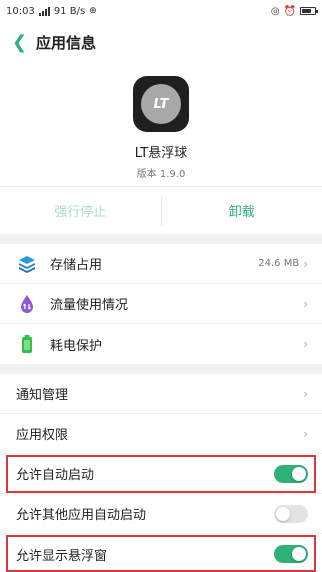 This screenshot has width=322, height=572. Describe the element at coordinates (161, 153) in the screenshot. I see `app-name: LT悬浮球` at that location.